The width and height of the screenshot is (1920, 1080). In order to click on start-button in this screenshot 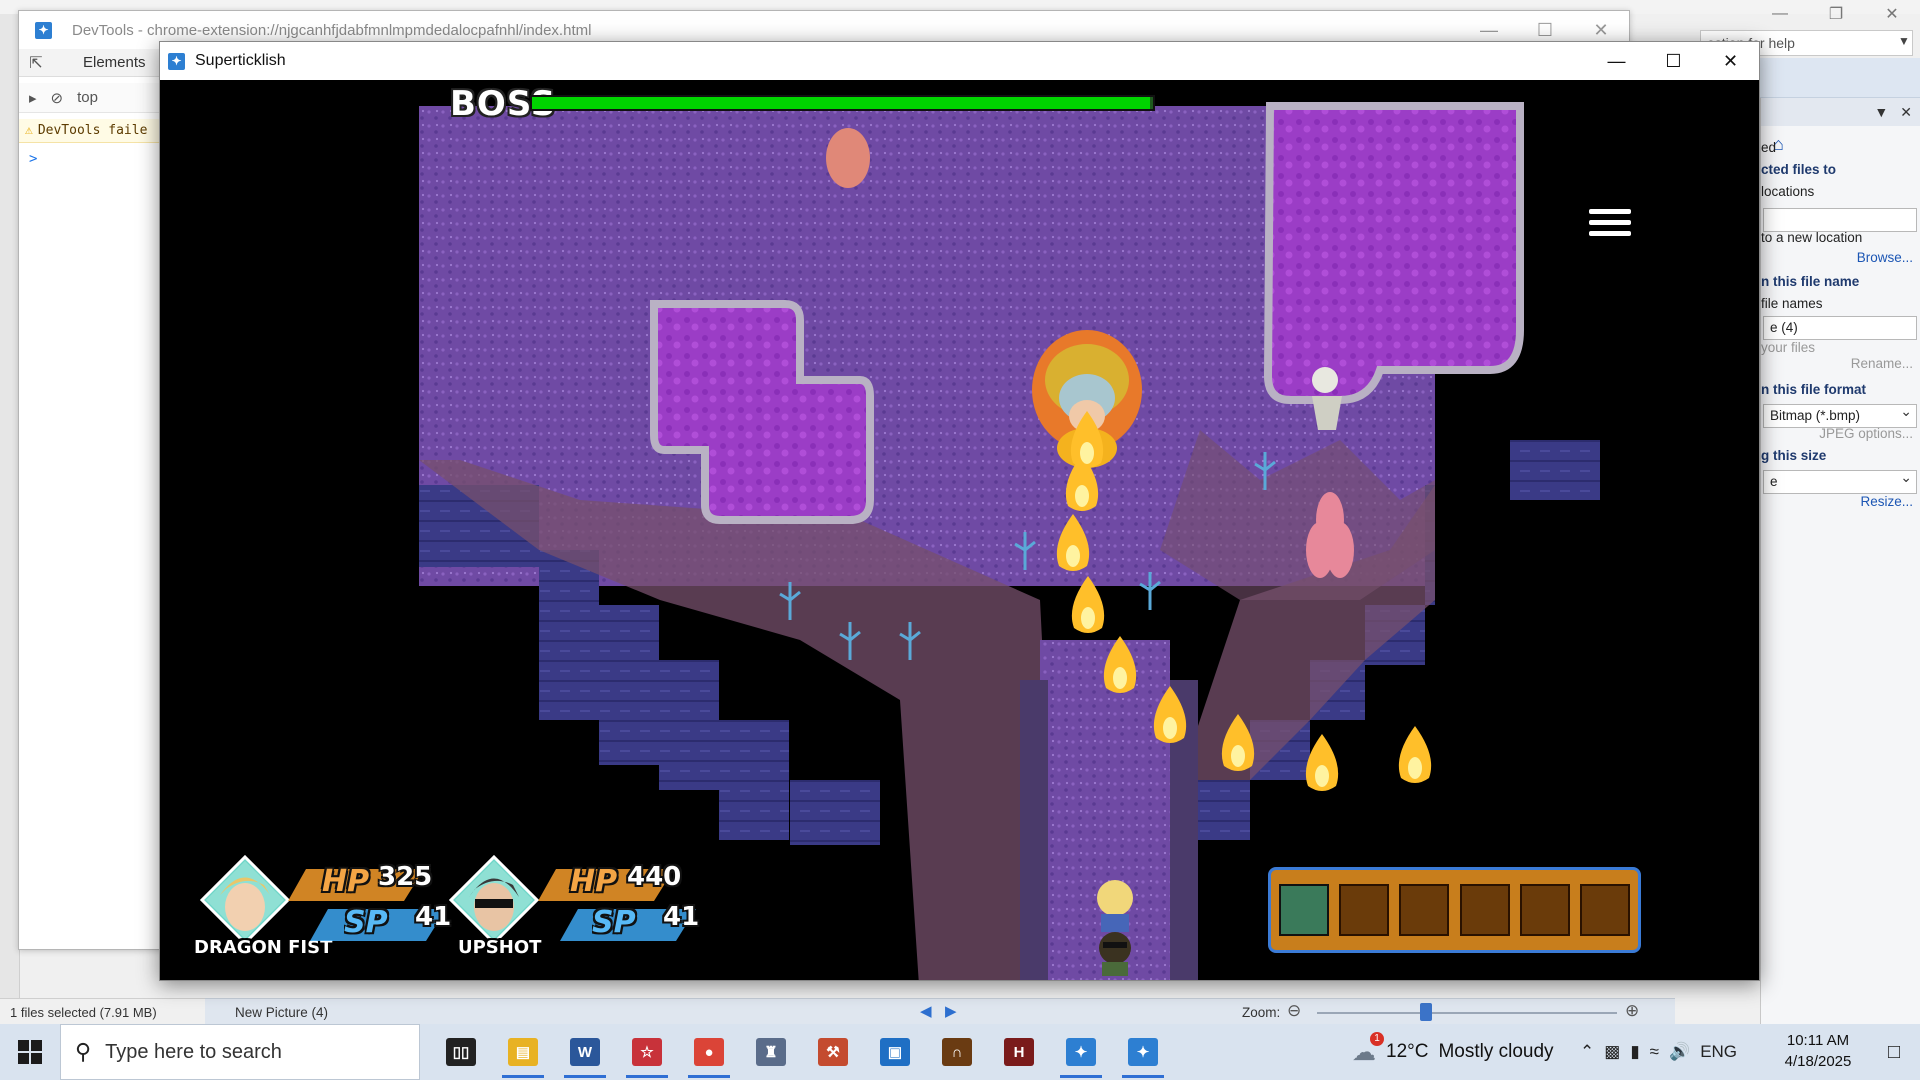, I will do `click(30, 1052)`.